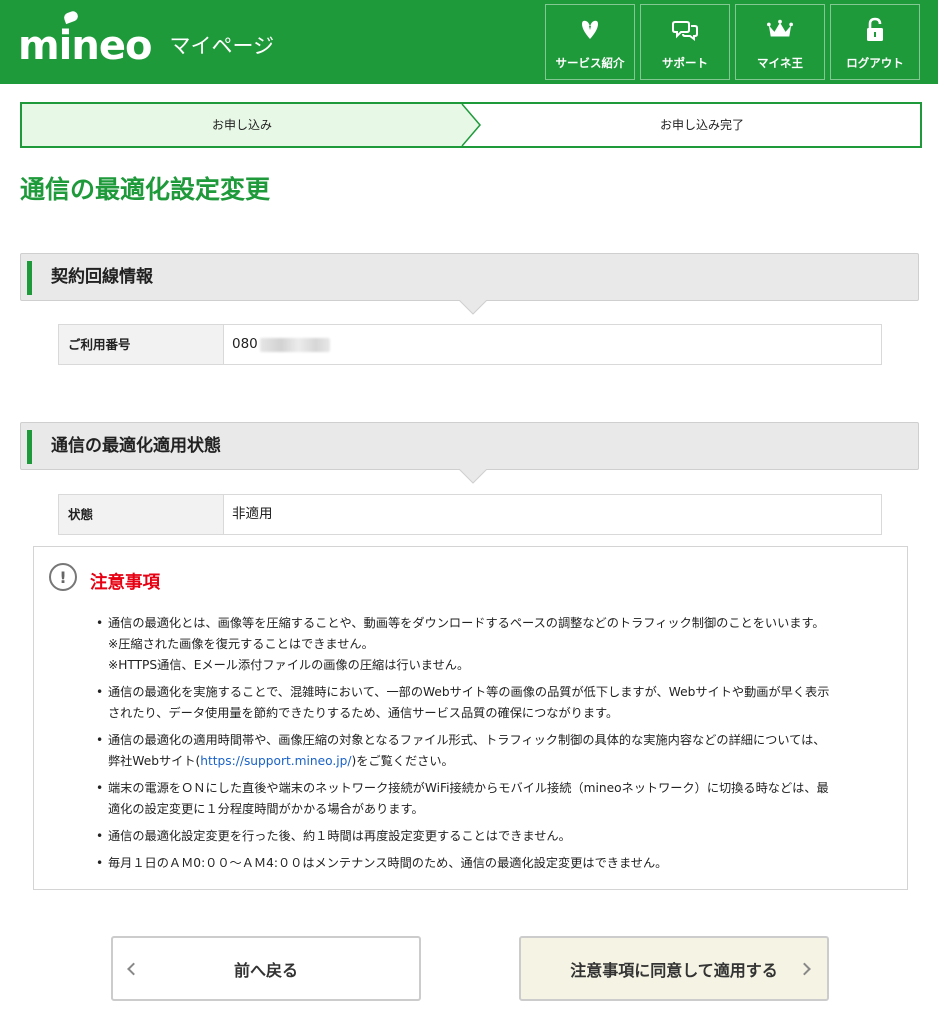 This screenshot has width=938, height=1024. Describe the element at coordinates (85, 46) in the screenshot. I see `logo-wordmark: mineo` at that location.